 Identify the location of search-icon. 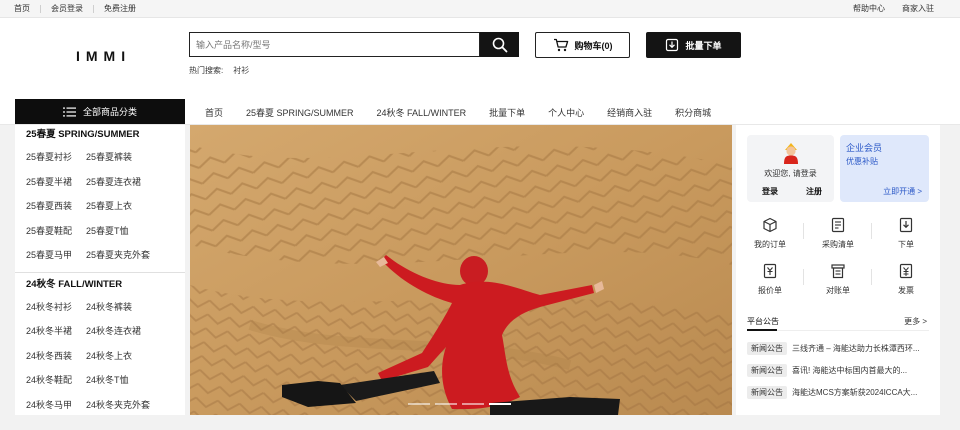
(499, 44).